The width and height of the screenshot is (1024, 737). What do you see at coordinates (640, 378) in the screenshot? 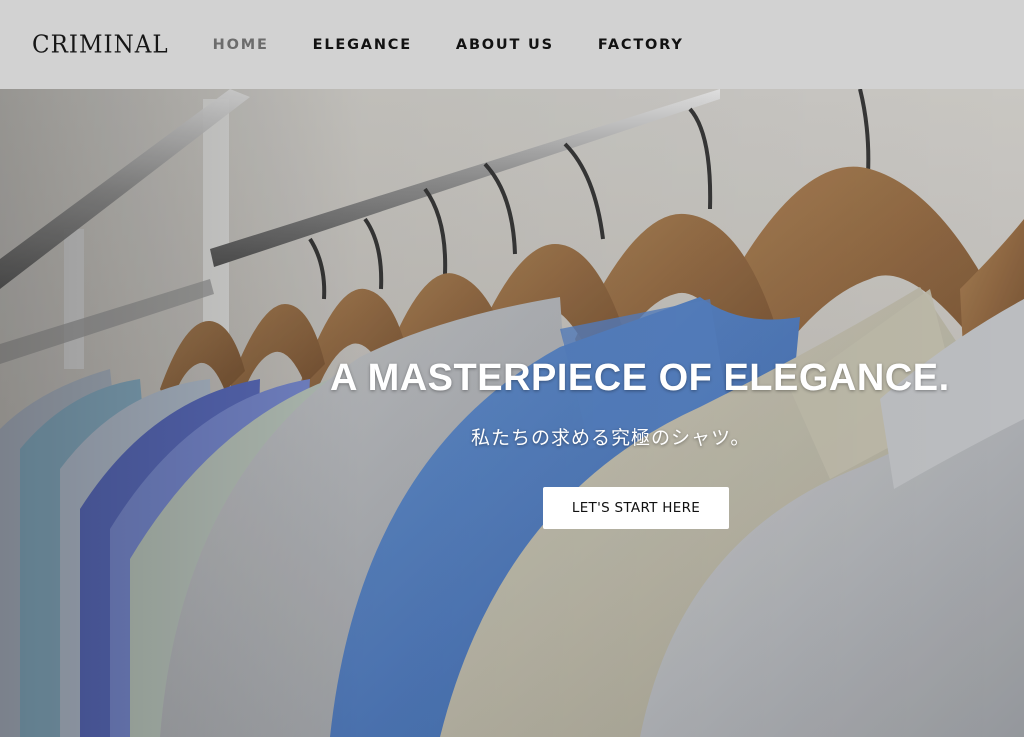
I see `hero-title: A MASTERPIECE OF ELEGANCE.` at bounding box center [640, 378].